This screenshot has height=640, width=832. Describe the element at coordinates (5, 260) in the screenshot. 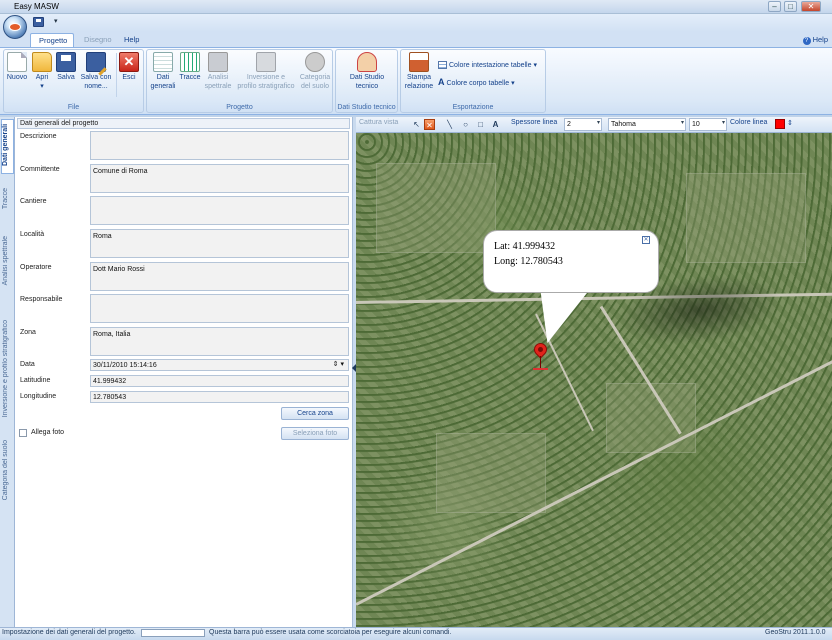

I see `vtab-analisi-spettrale: Analisi spettrale` at that location.